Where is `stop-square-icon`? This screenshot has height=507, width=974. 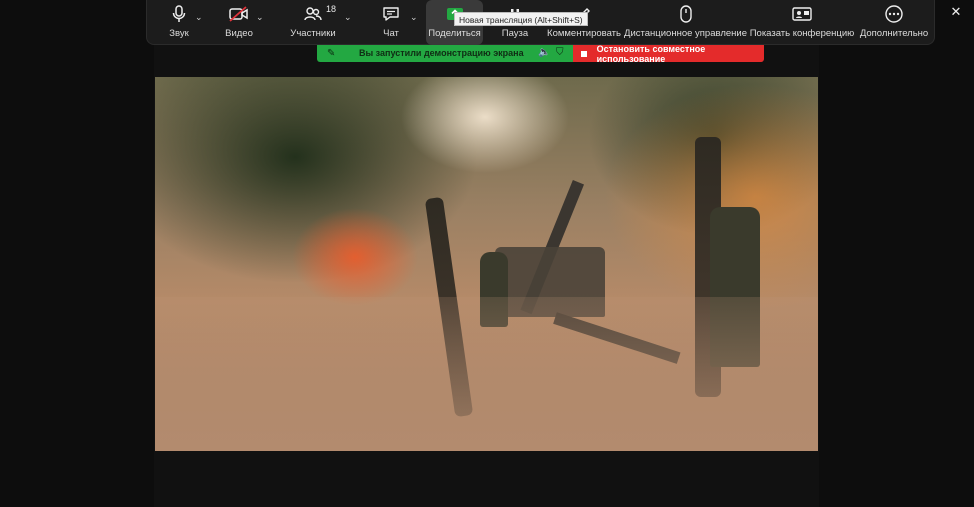
stop-square-icon is located at coordinates (584, 53).